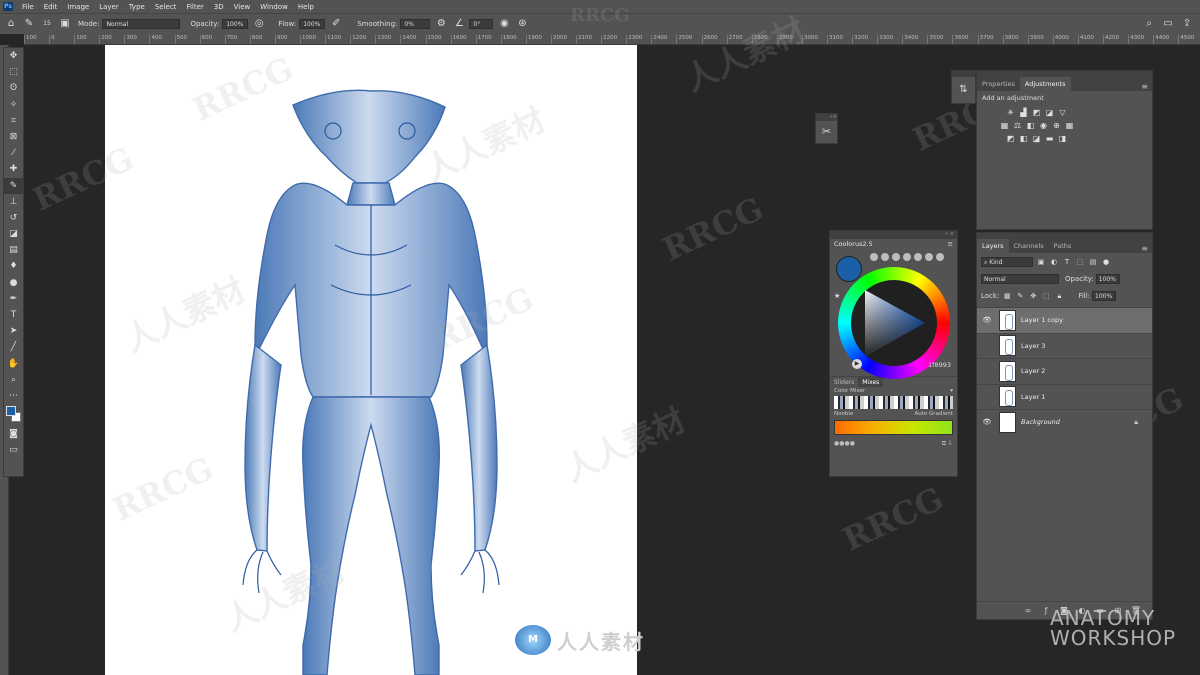 The width and height of the screenshot is (1200, 675). What do you see at coordinates (1033, 397) in the screenshot?
I see `layer-name: Layer 1` at bounding box center [1033, 397].